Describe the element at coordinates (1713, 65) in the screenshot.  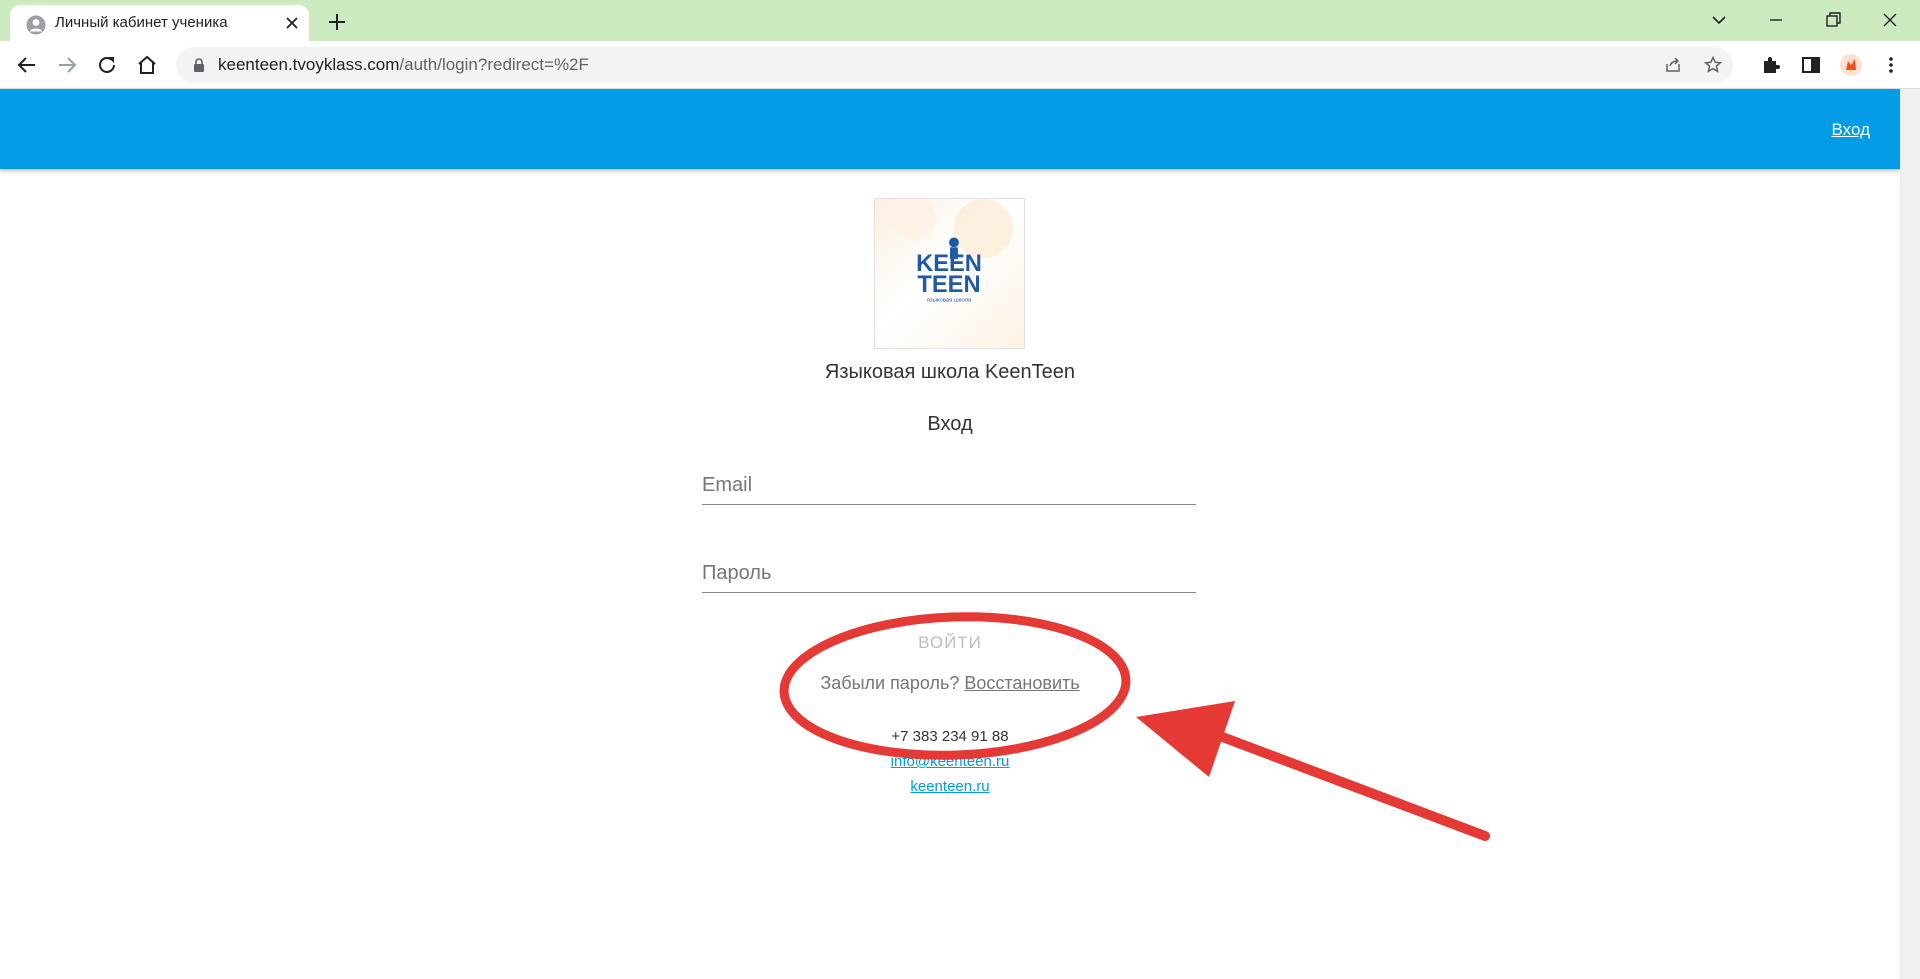
I see `bookmark-star-icon` at that location.